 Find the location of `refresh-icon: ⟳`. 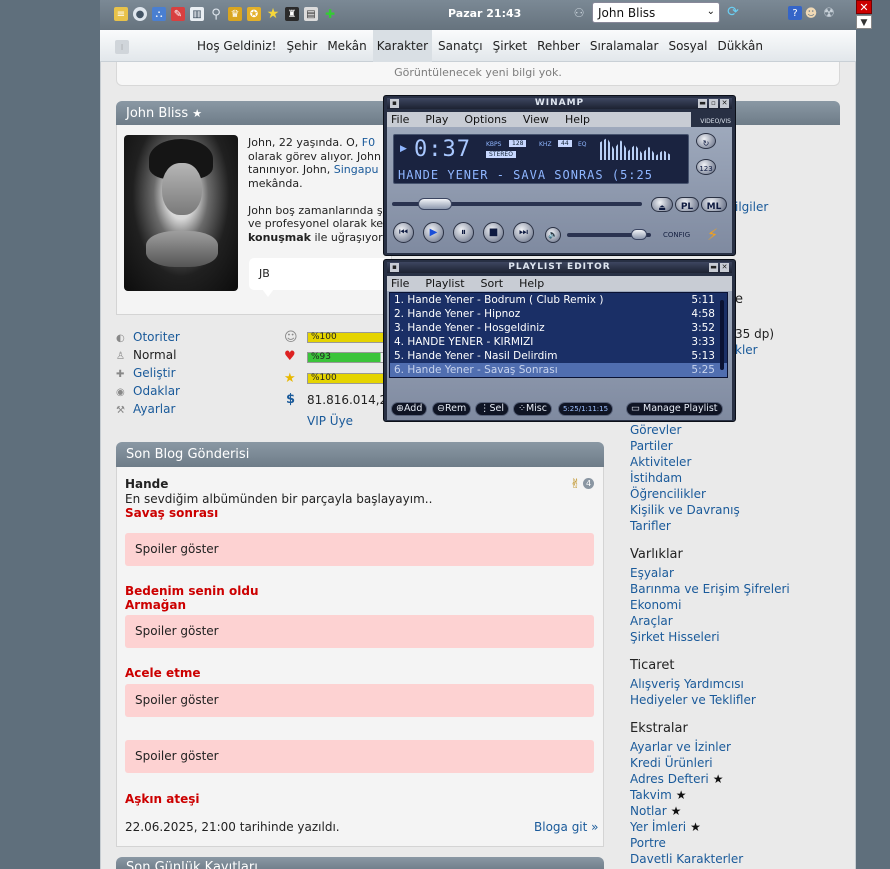

refresh-icon: ⟳ is located at coordinates (733, 12).